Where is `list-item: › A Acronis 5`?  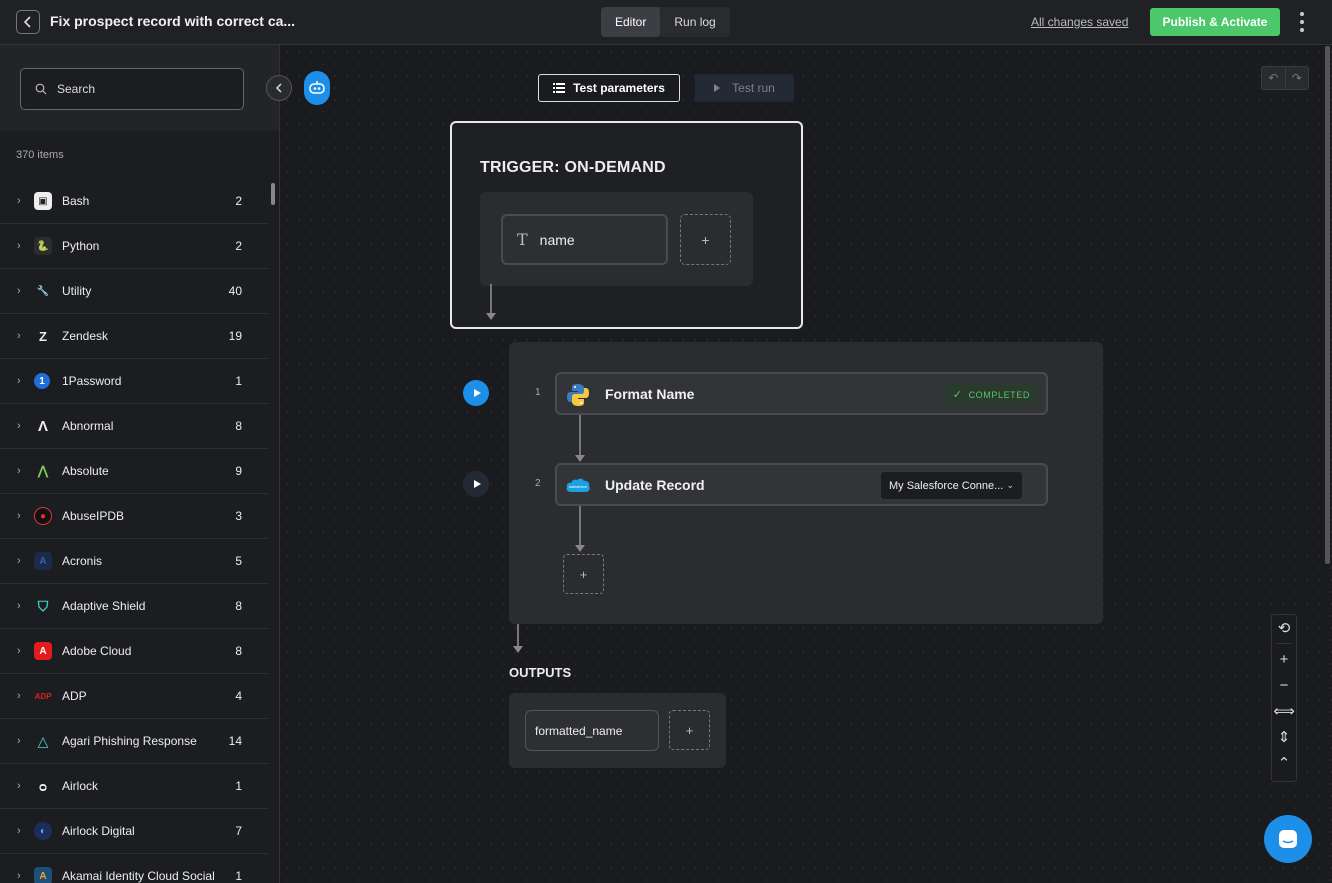 list-item: › A Acronis 5 is located at coordinates (134, 561).